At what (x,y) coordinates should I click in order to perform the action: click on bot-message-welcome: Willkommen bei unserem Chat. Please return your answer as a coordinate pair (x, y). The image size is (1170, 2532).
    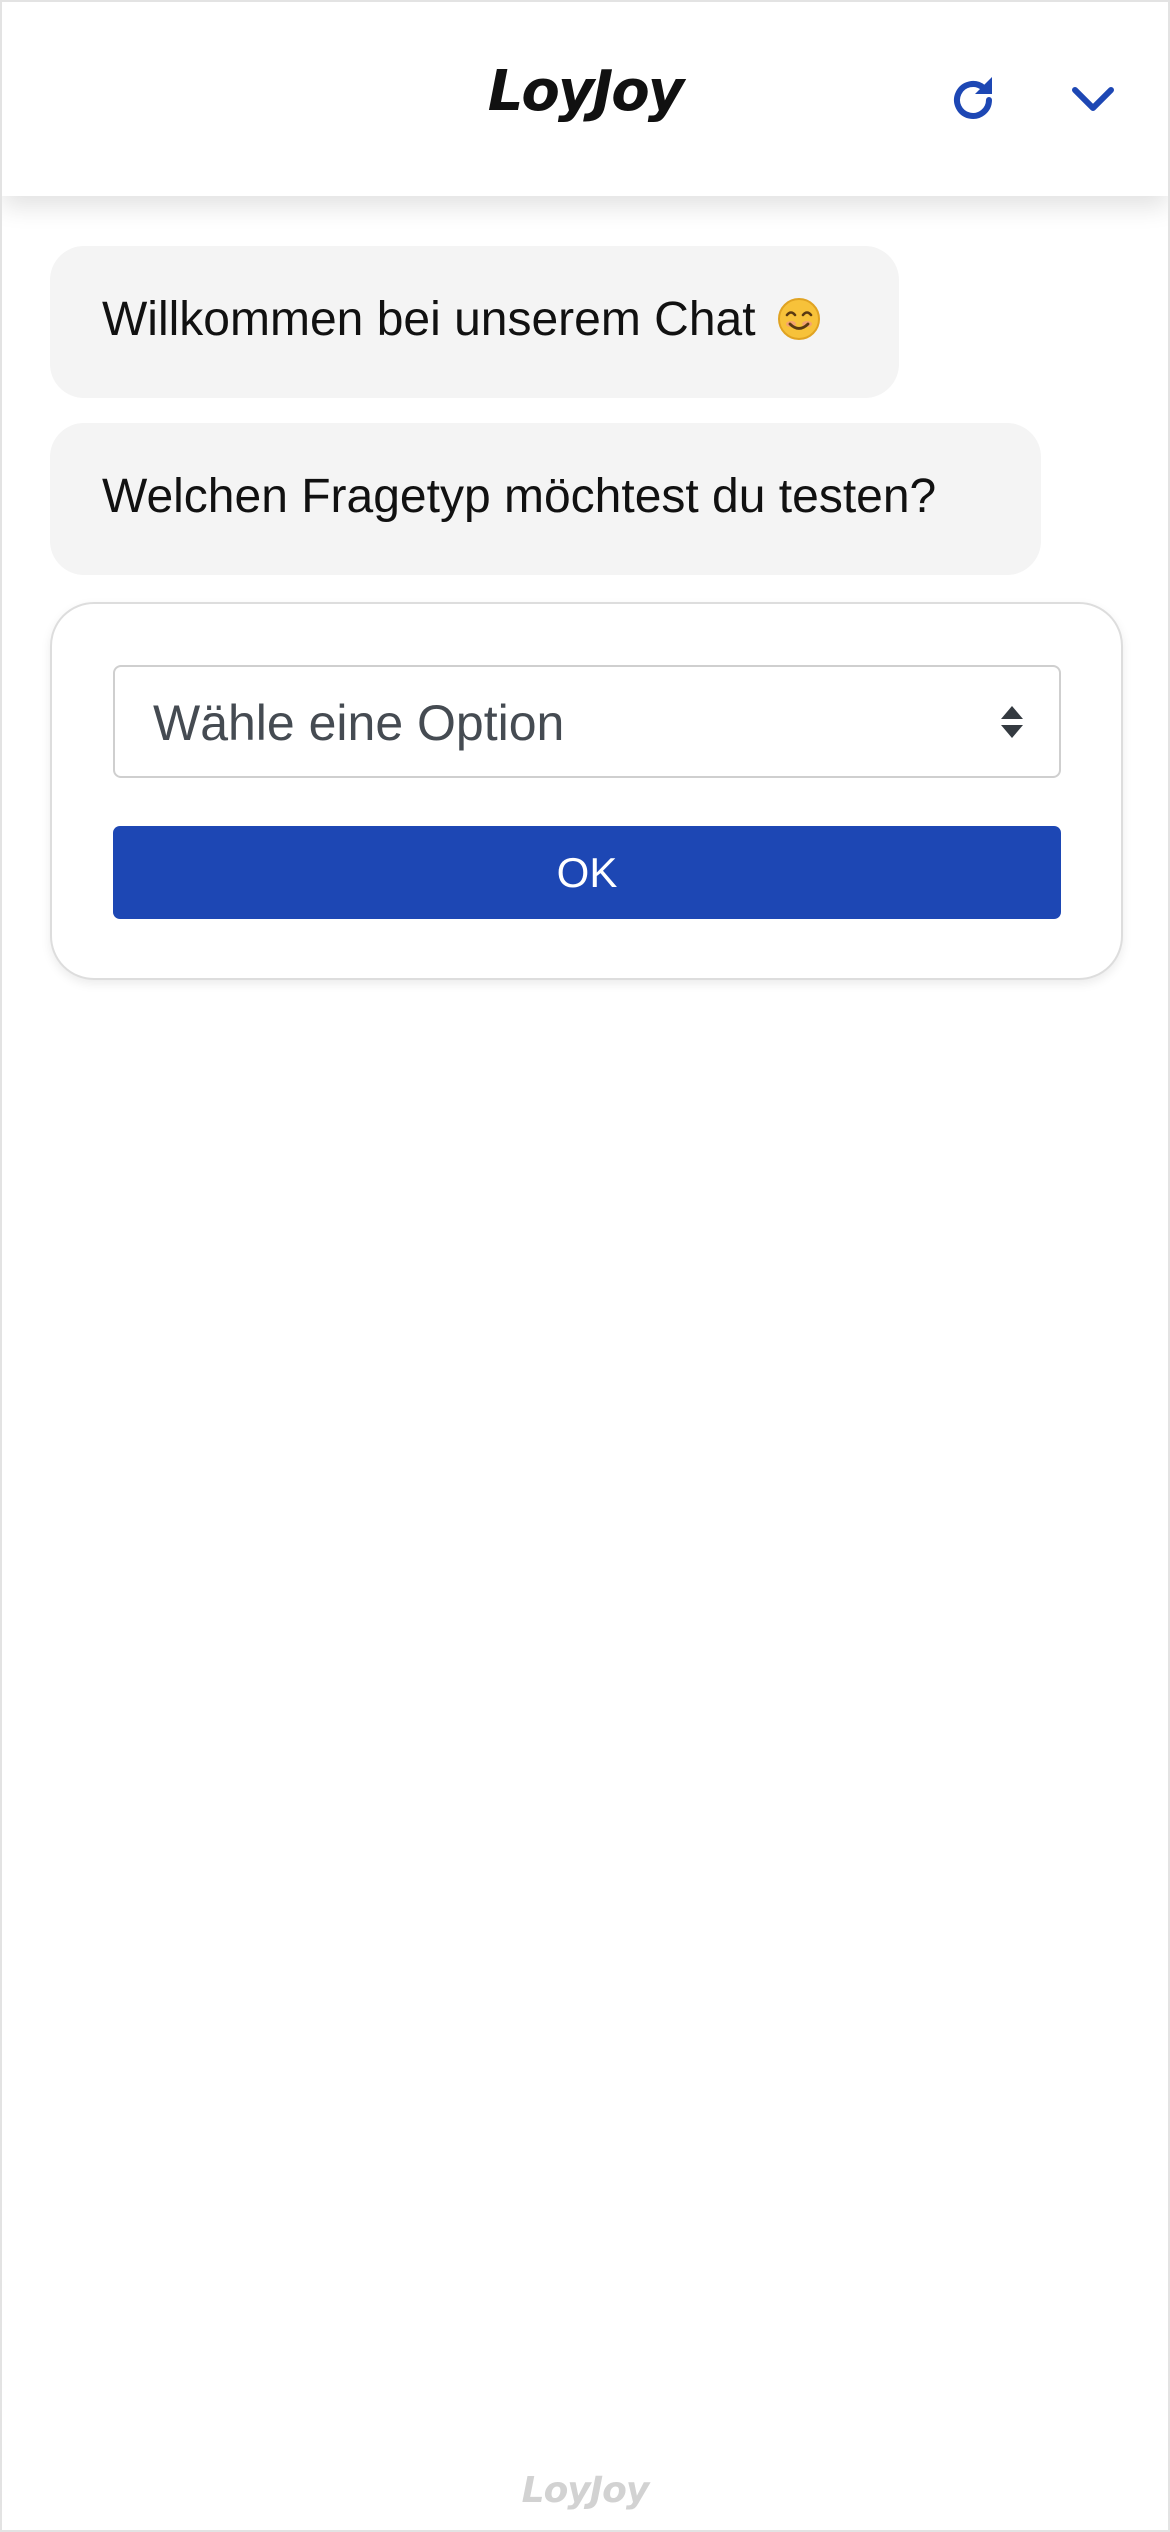
    Looking at the image, I should click on (474, 322).